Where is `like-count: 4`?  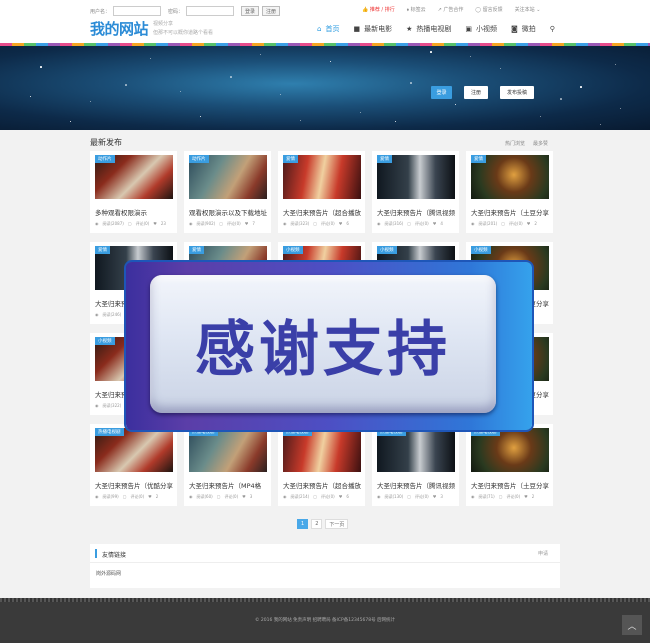 like-count: 4 is located at coordinates (441, 223).